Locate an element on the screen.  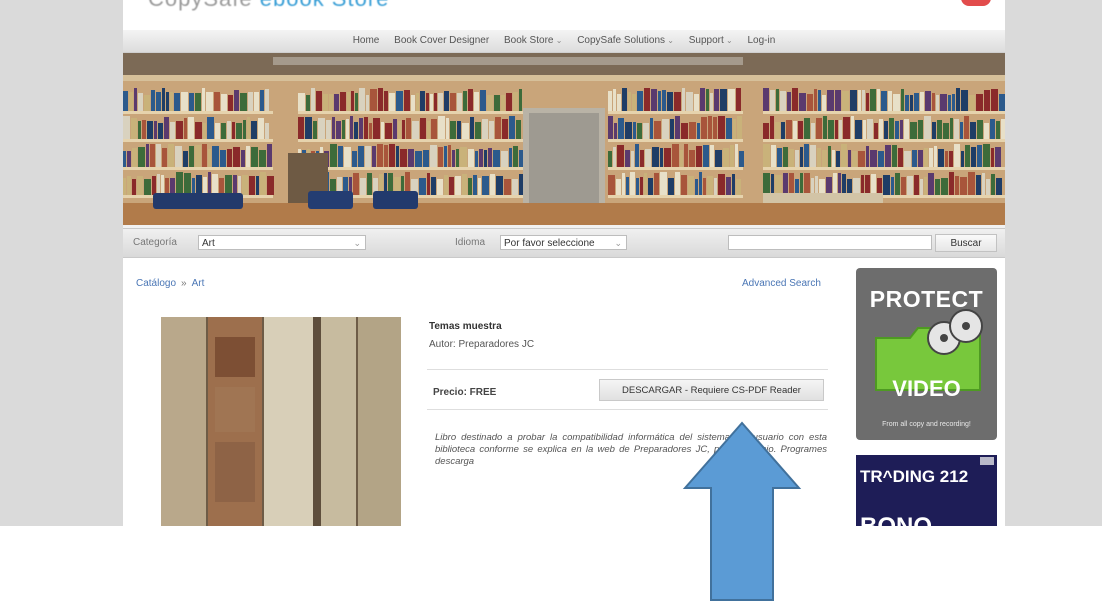
book-cover-image is located at coordinates (281, 421).